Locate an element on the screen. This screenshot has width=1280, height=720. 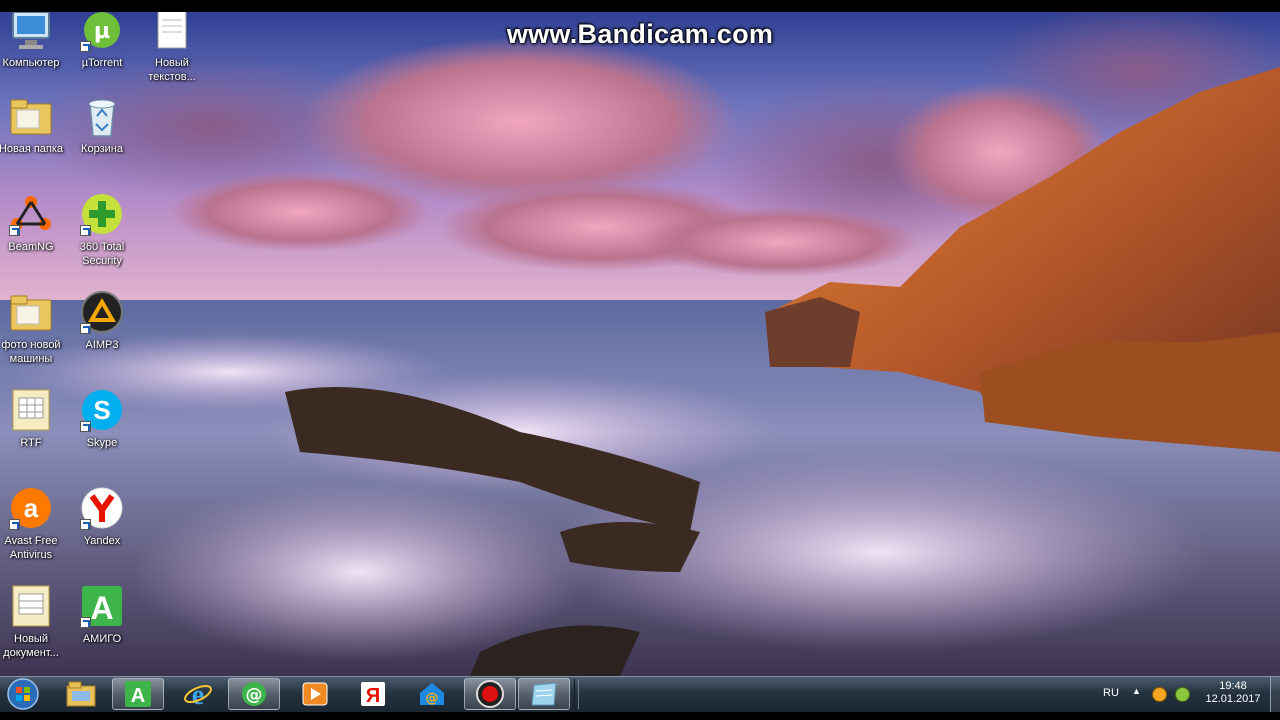
svg-text: a is located at coordinates (31, 508).